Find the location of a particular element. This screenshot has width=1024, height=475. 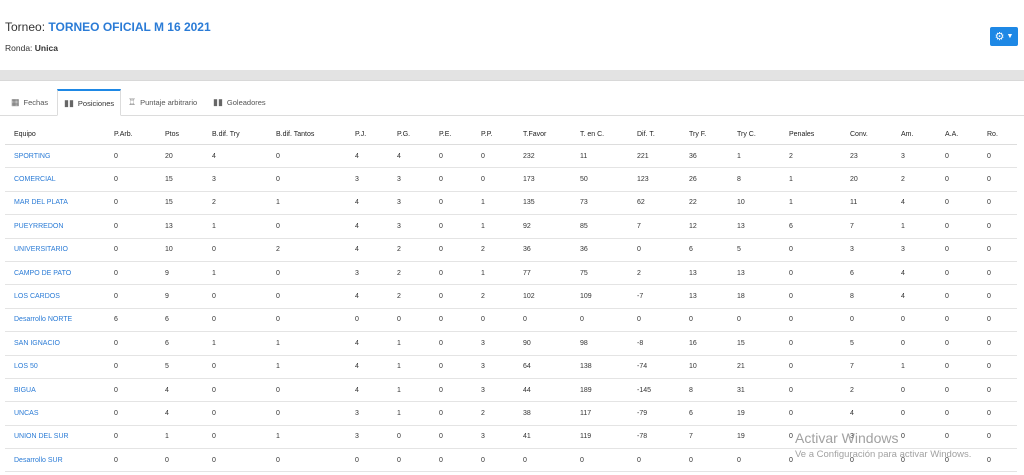

table-cell: 77 is located at coordinates (542, 273).